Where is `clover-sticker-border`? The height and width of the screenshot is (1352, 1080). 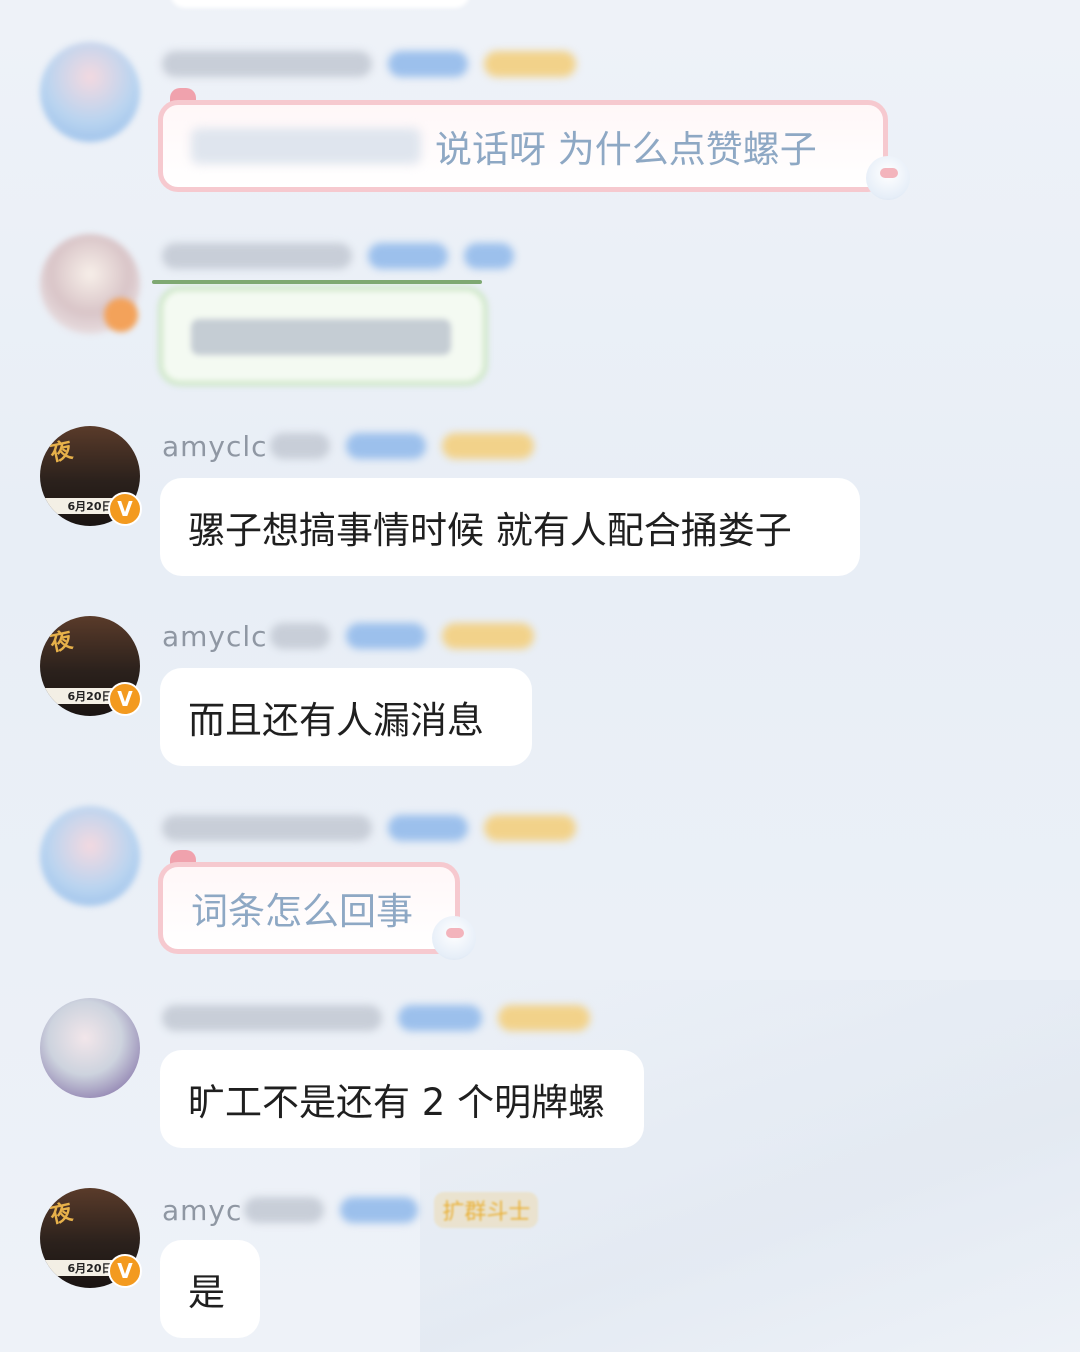 clover-sticker-border is located at coordinates (317, 282).